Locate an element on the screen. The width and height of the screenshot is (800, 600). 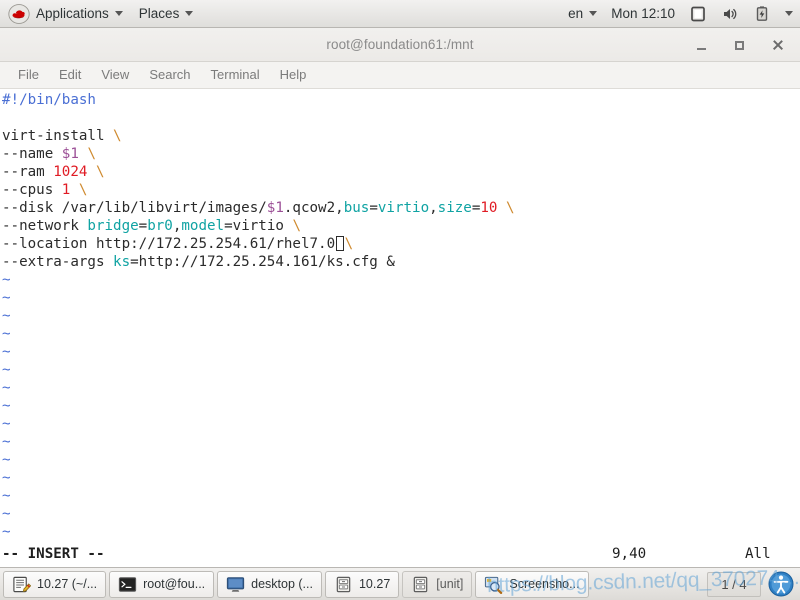
battery-icon is located at coordinates (762, 14).